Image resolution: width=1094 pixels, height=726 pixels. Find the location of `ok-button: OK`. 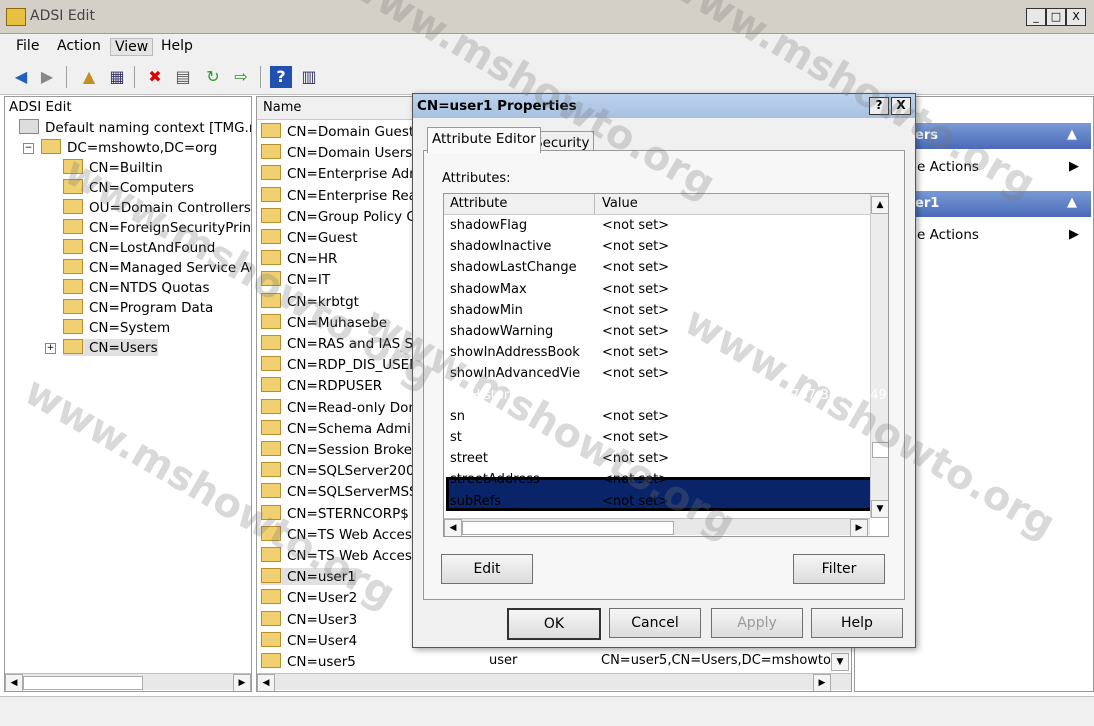

ok-button: OK is located at coordinates (554, 624).